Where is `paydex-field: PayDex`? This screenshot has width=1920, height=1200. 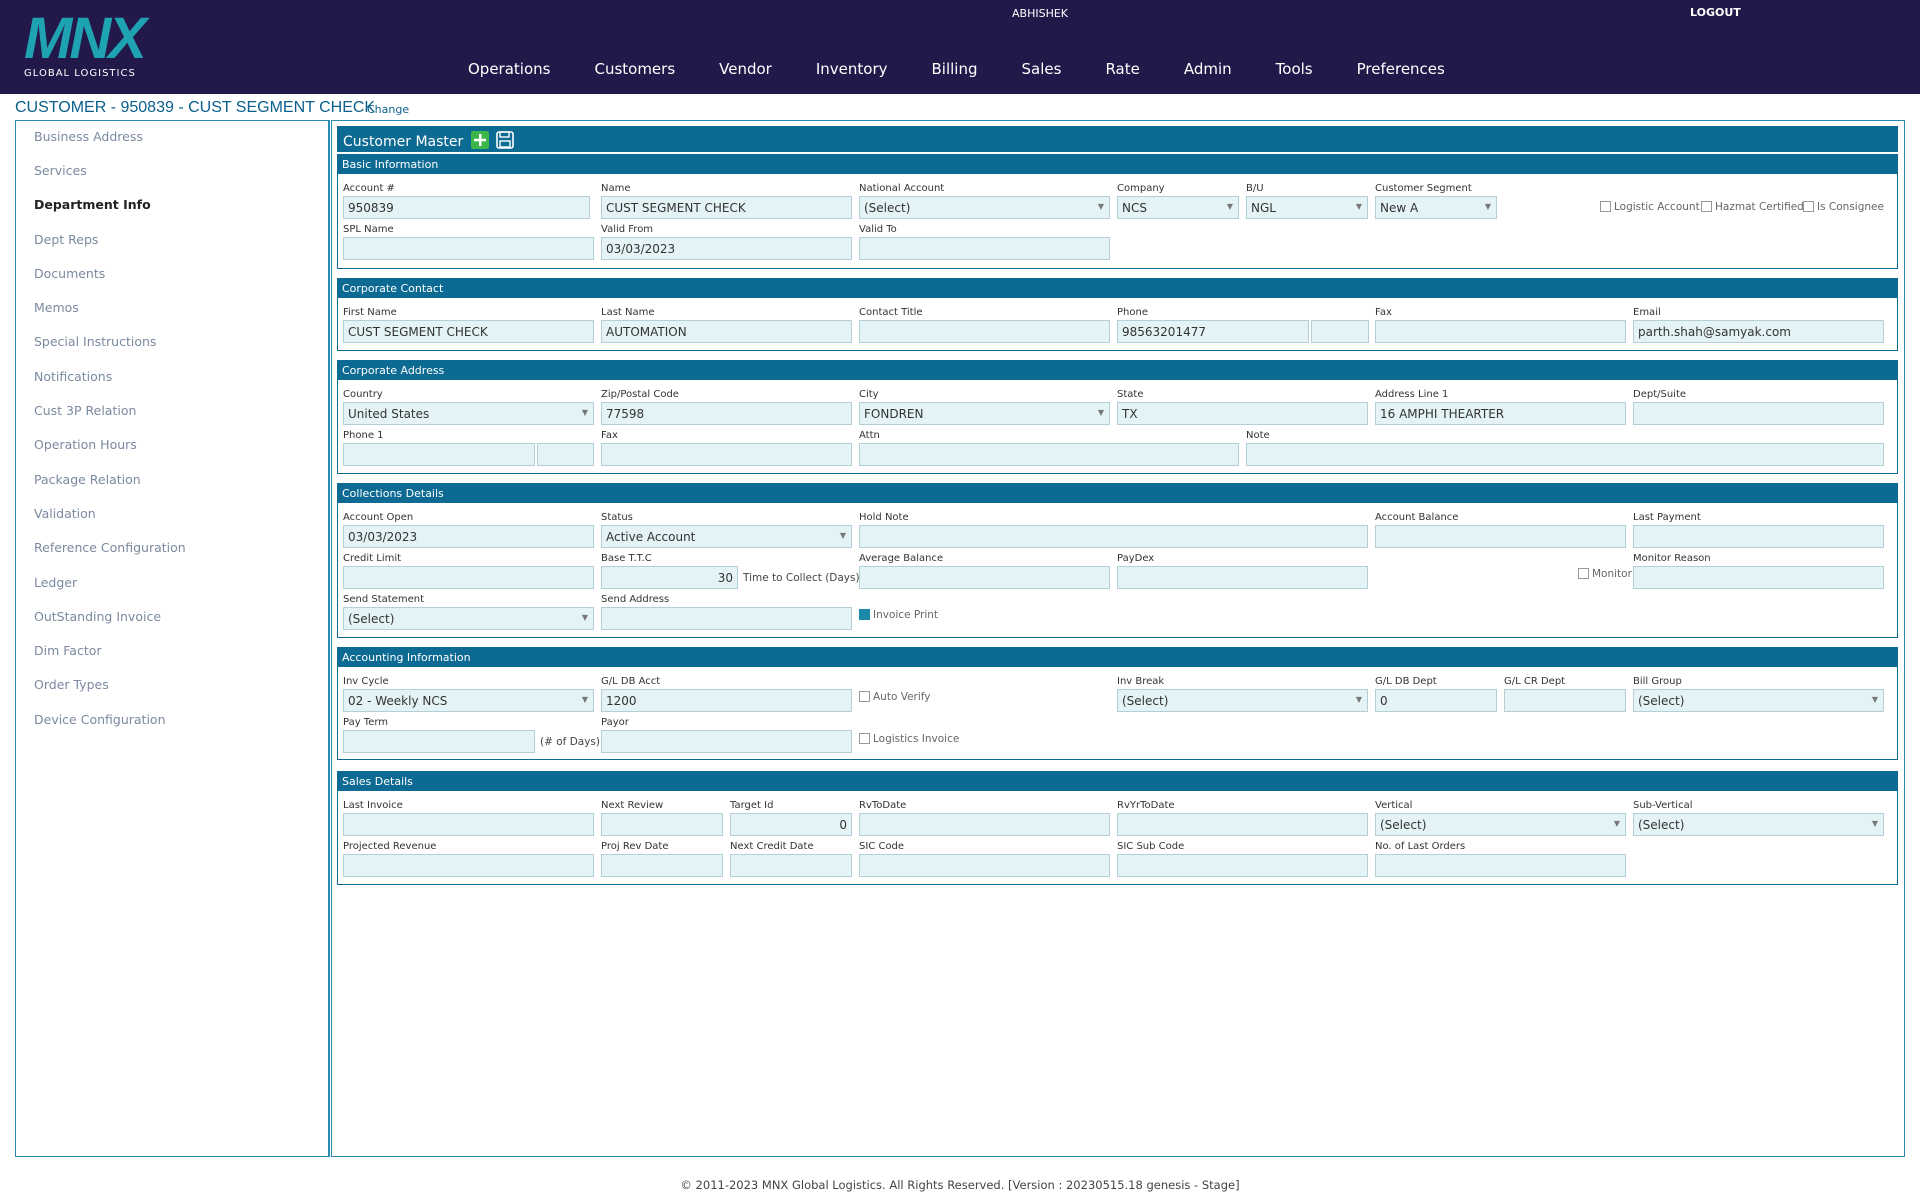 paydex-field: PayDex is located at coordinates (1242, 571).